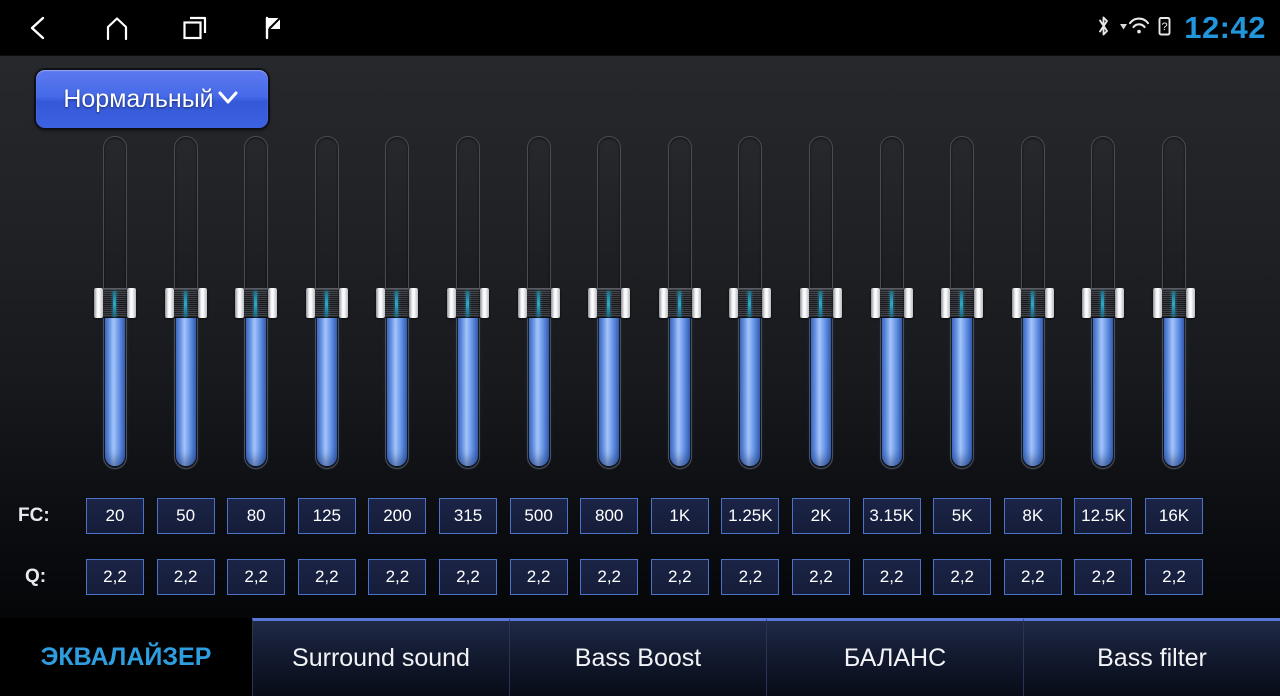  Describe the element at coordinates (1103, 516) in the screenshot. I see `fc-value-cell: 12.5K` at that location.